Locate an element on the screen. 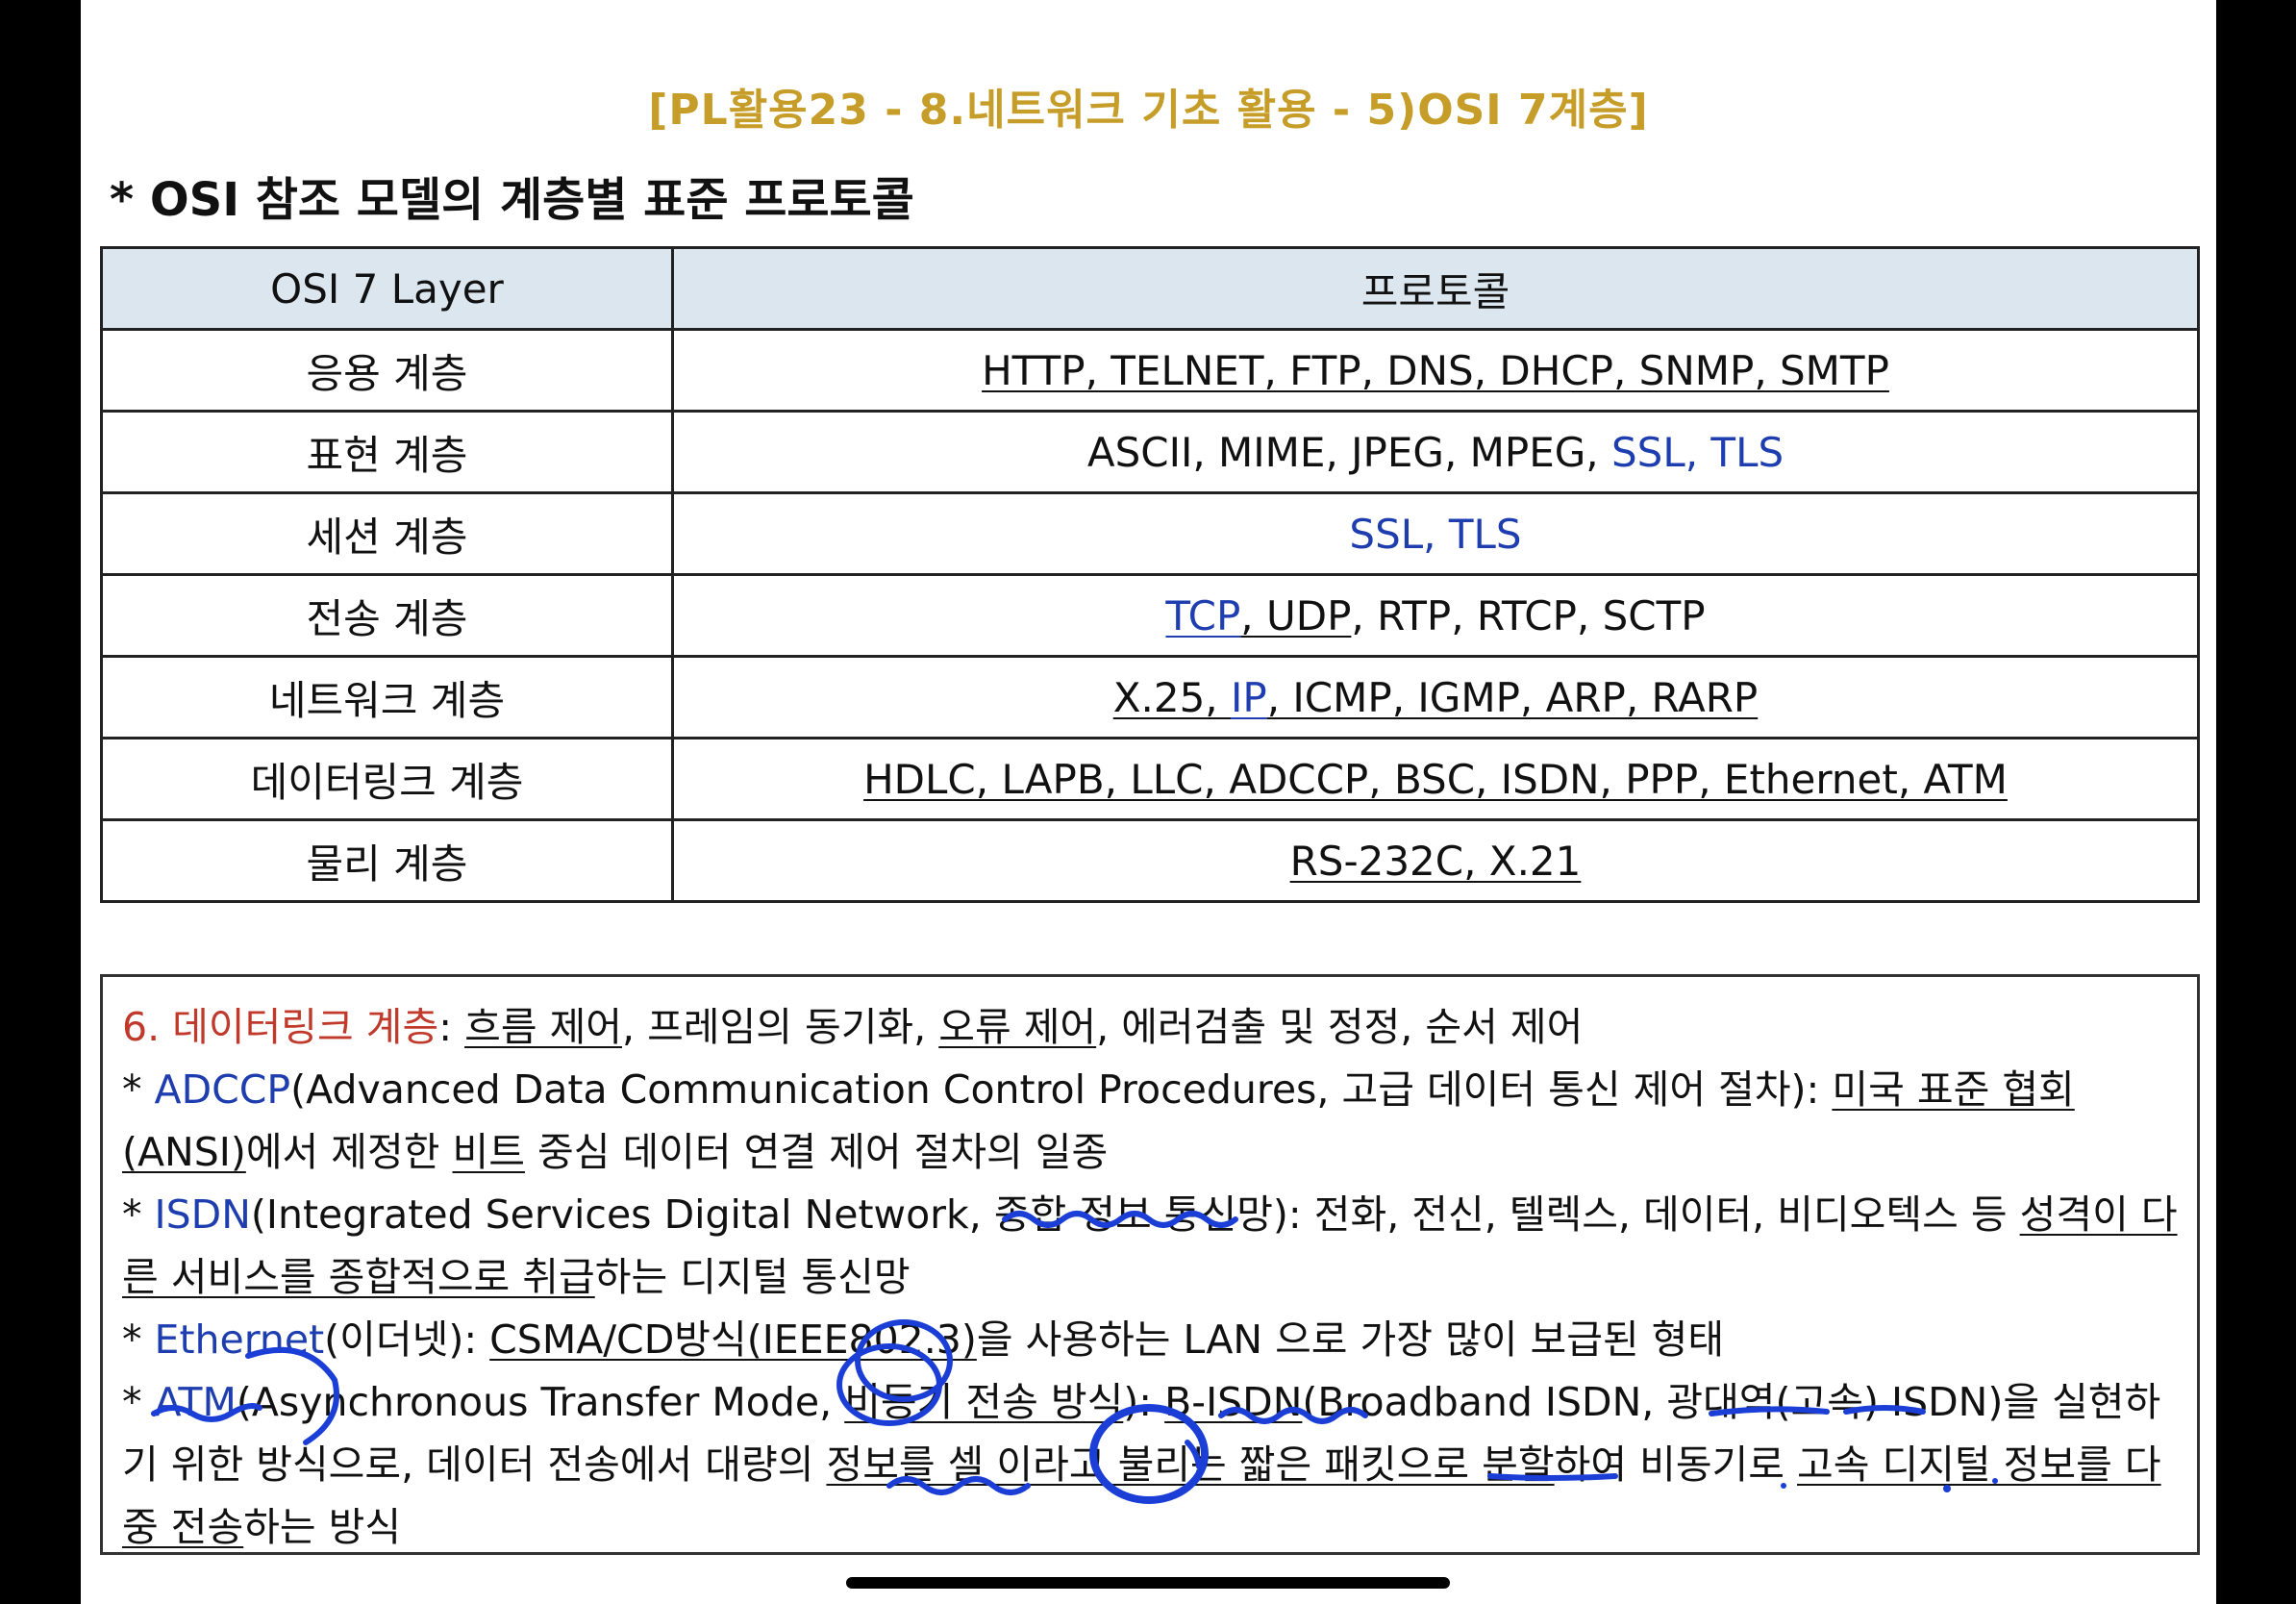 This screenshot has width=2296, height=1604. protocol-cell: X.25, IP, ICMP, IGMP, ARP, RARP is located at coordinates (1435, 697).